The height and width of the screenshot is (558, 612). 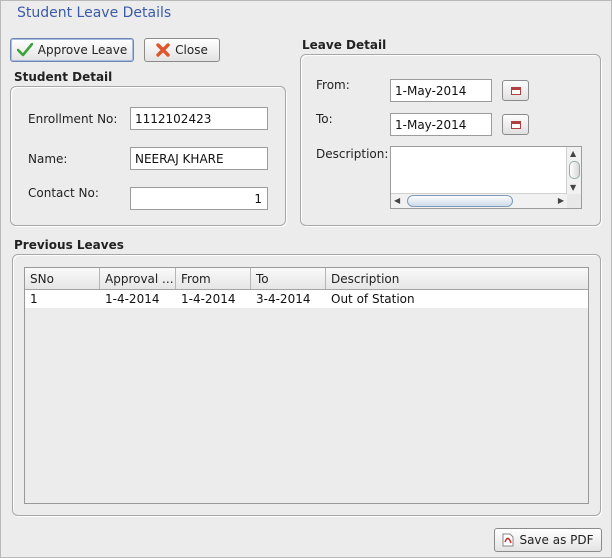 I want to click on description-text, so click(x=486, y=150).